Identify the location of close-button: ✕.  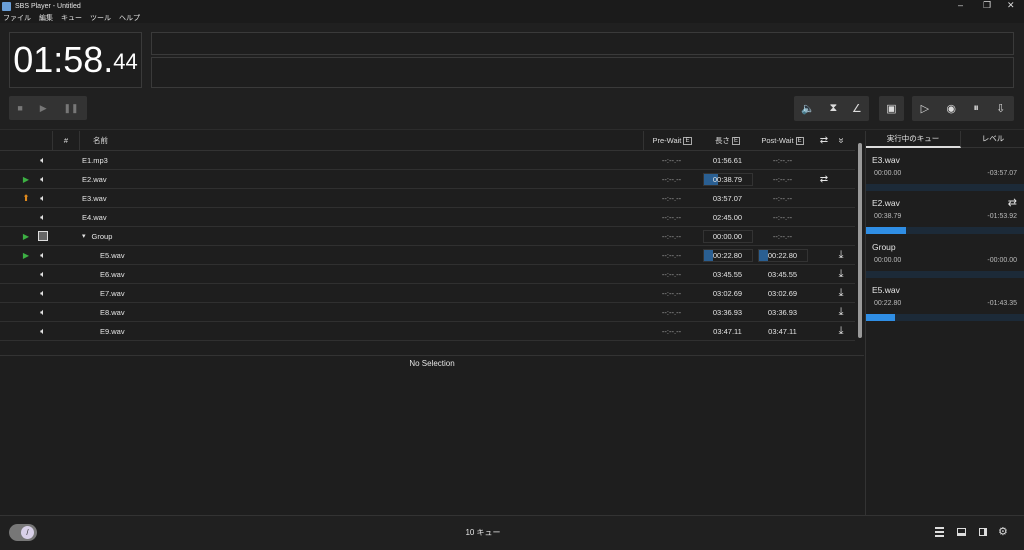
(1011, 5).